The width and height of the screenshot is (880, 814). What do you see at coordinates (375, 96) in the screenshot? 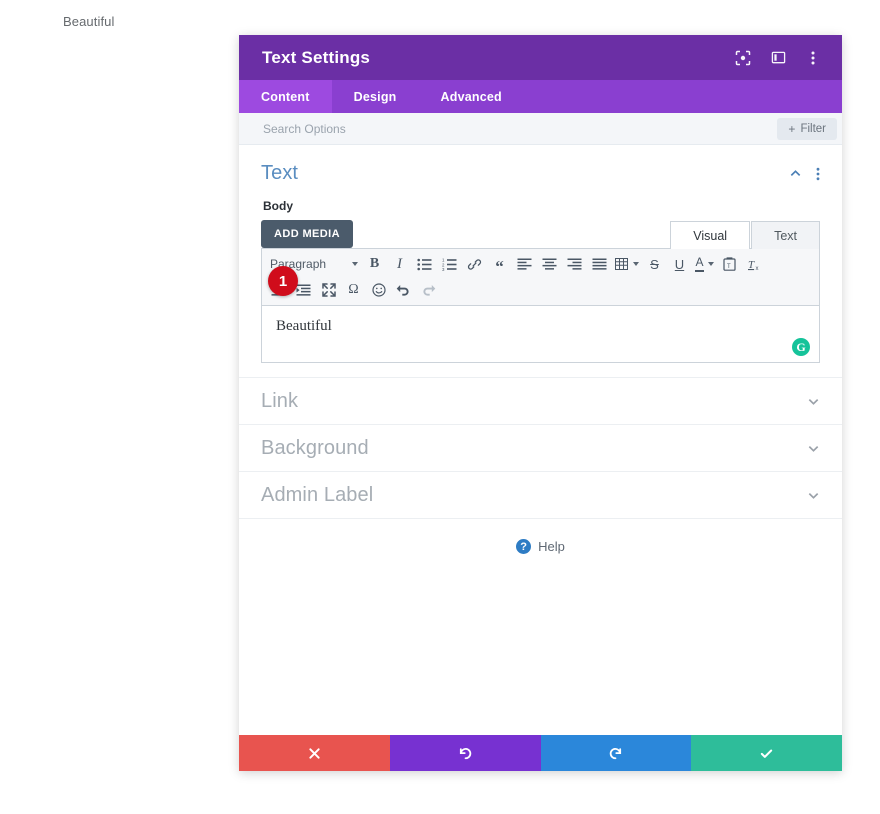
I see `tab-design: Design` at bounding box center [375, 96].